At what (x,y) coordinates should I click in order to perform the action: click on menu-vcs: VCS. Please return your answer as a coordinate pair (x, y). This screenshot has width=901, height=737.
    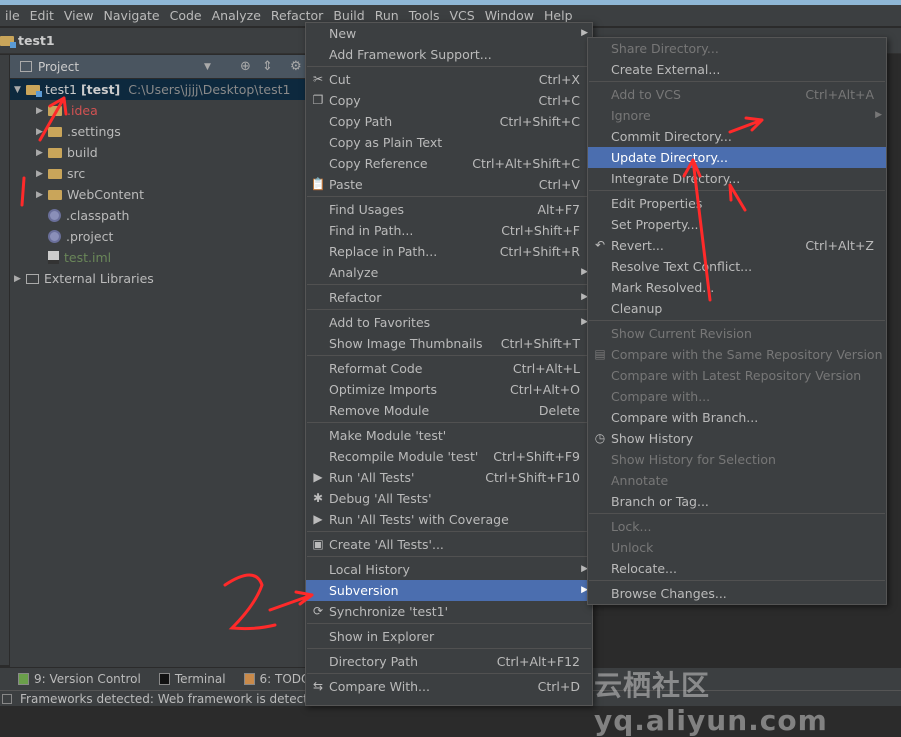
    Looking at the image, I should click on (461, 15).